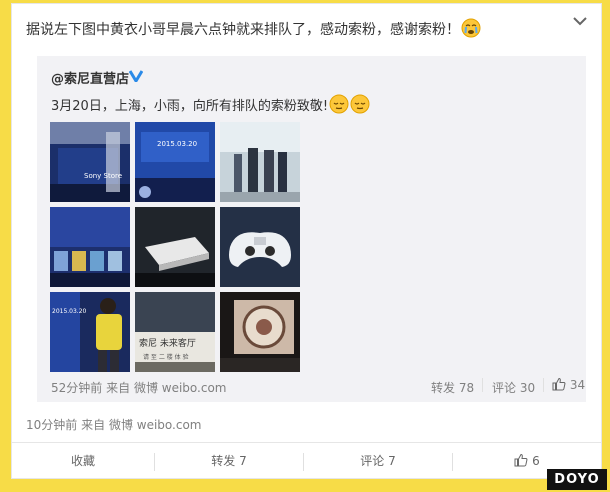  I want to click on favorite-button: 收藏, so click(83, 461).